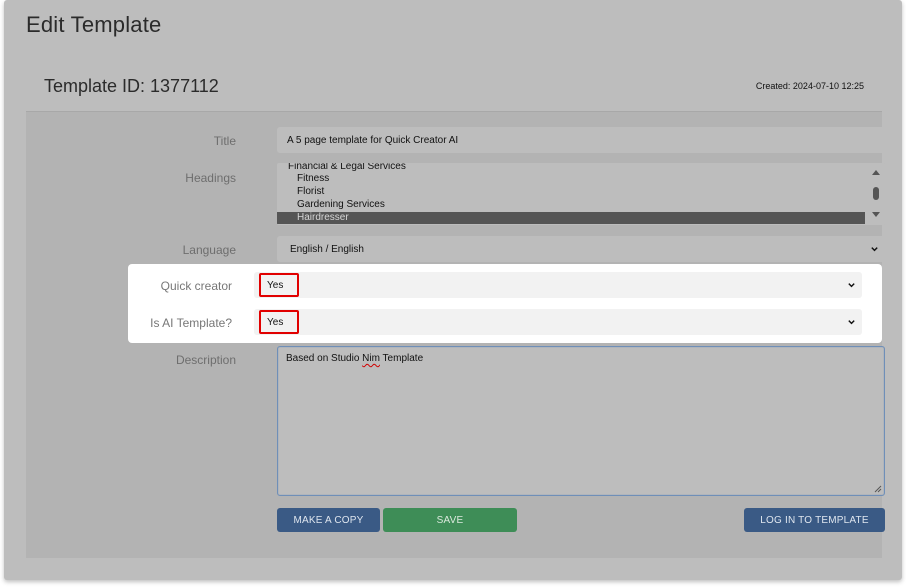 The width and height of the screenshot is (906, 588). What do you see at coordinates (814, 520) in the screenshot?
I see `log-in-to-template-button: LOG IN TO TEMPLATE` at bounding box center [814, 520].